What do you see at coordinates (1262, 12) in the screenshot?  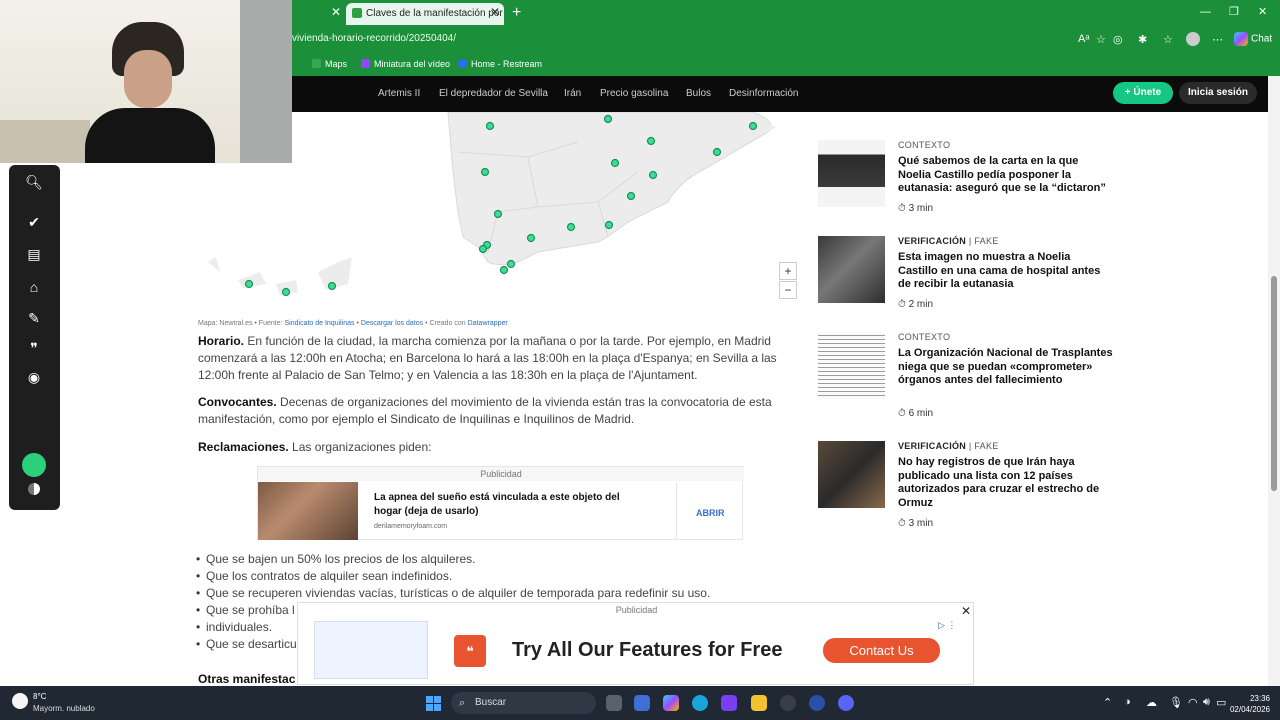 I see `close-window-icon: ✕` at bounding box center [1262, 12].